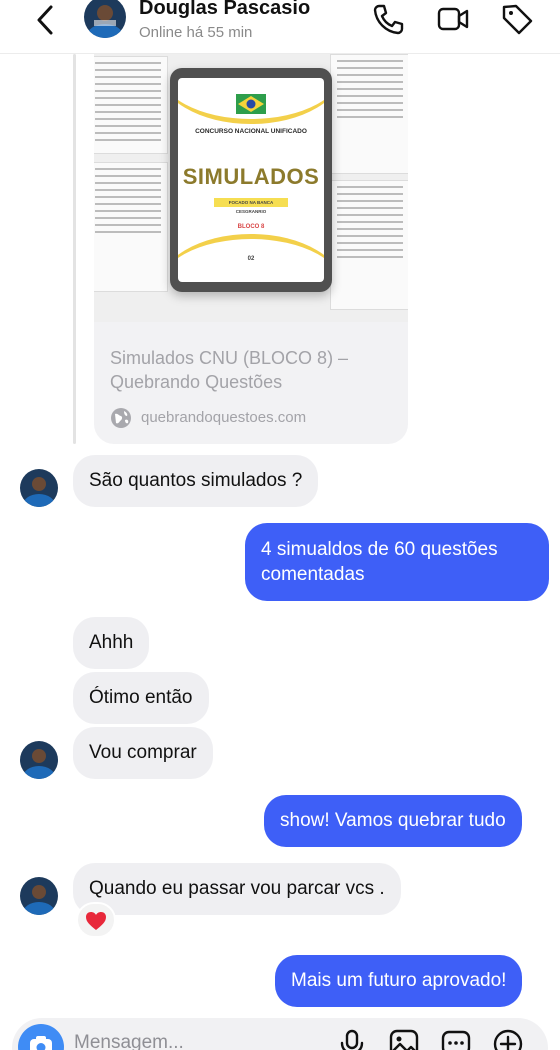 The width and height of the screenshot is (560, 1050). Describe the element at coordinates (456, 1039) in the screenshot. I see `sticker-icon` at that location.